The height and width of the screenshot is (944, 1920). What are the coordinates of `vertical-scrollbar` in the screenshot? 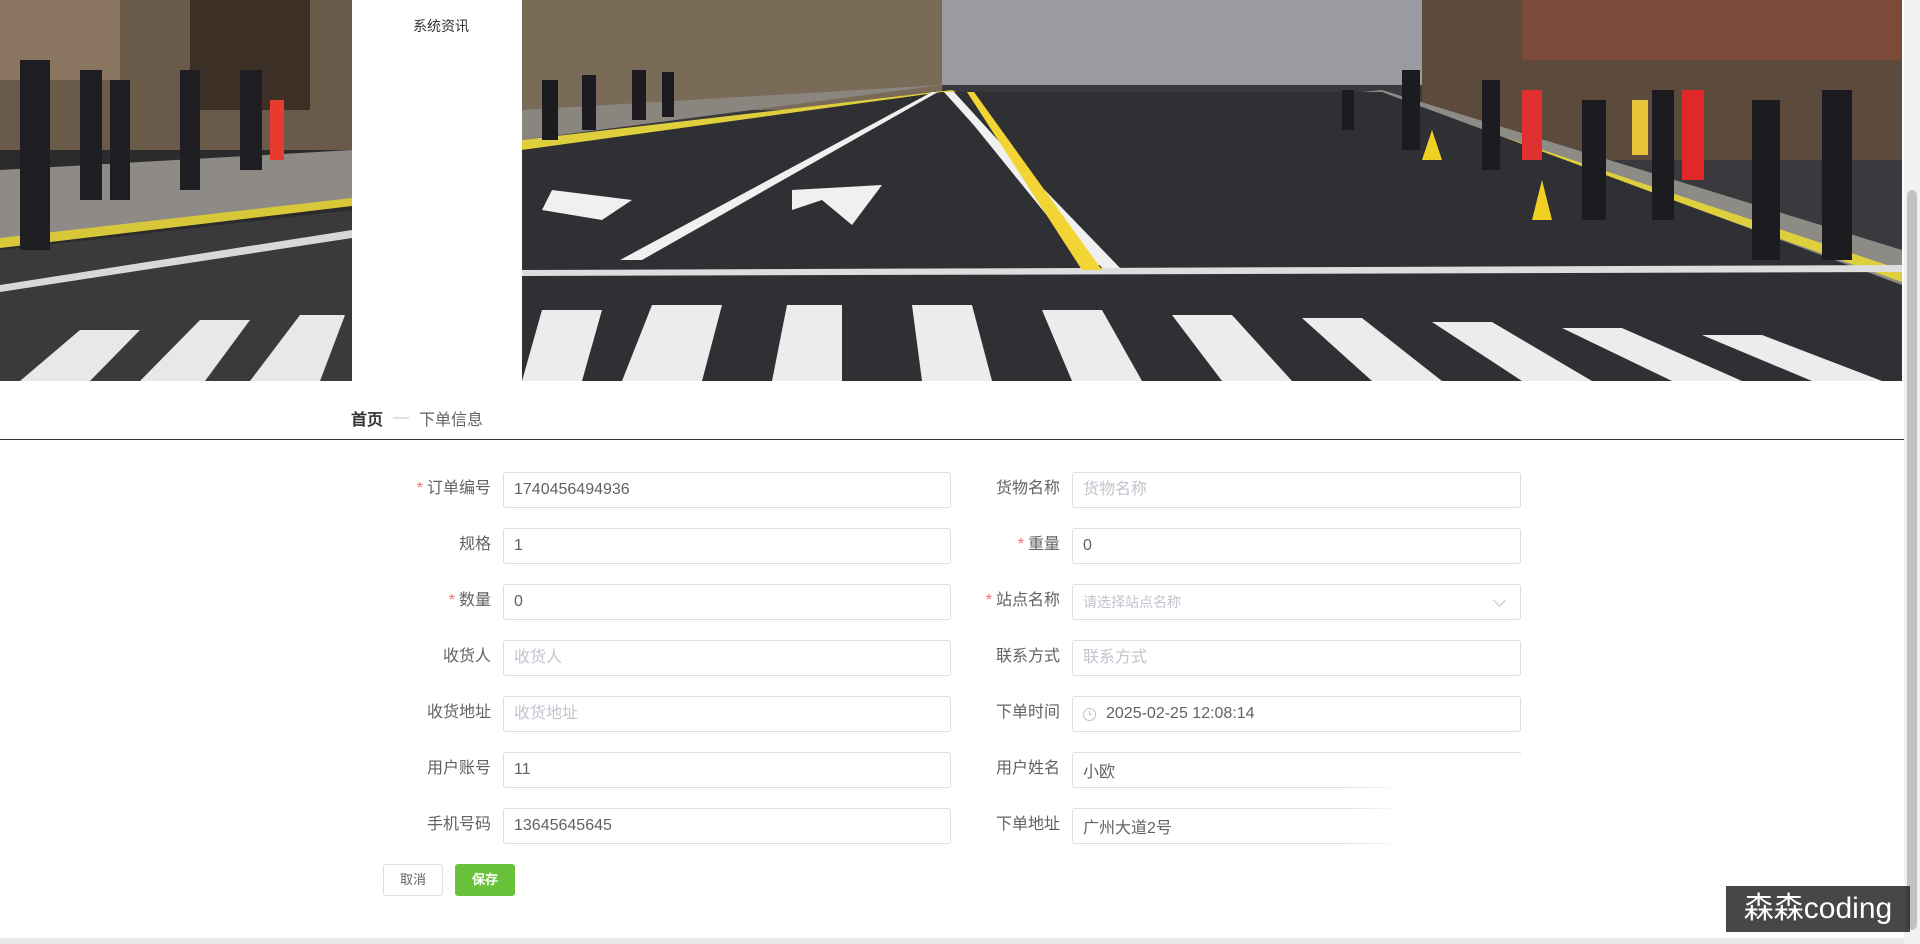 It's located at (1912, 472).